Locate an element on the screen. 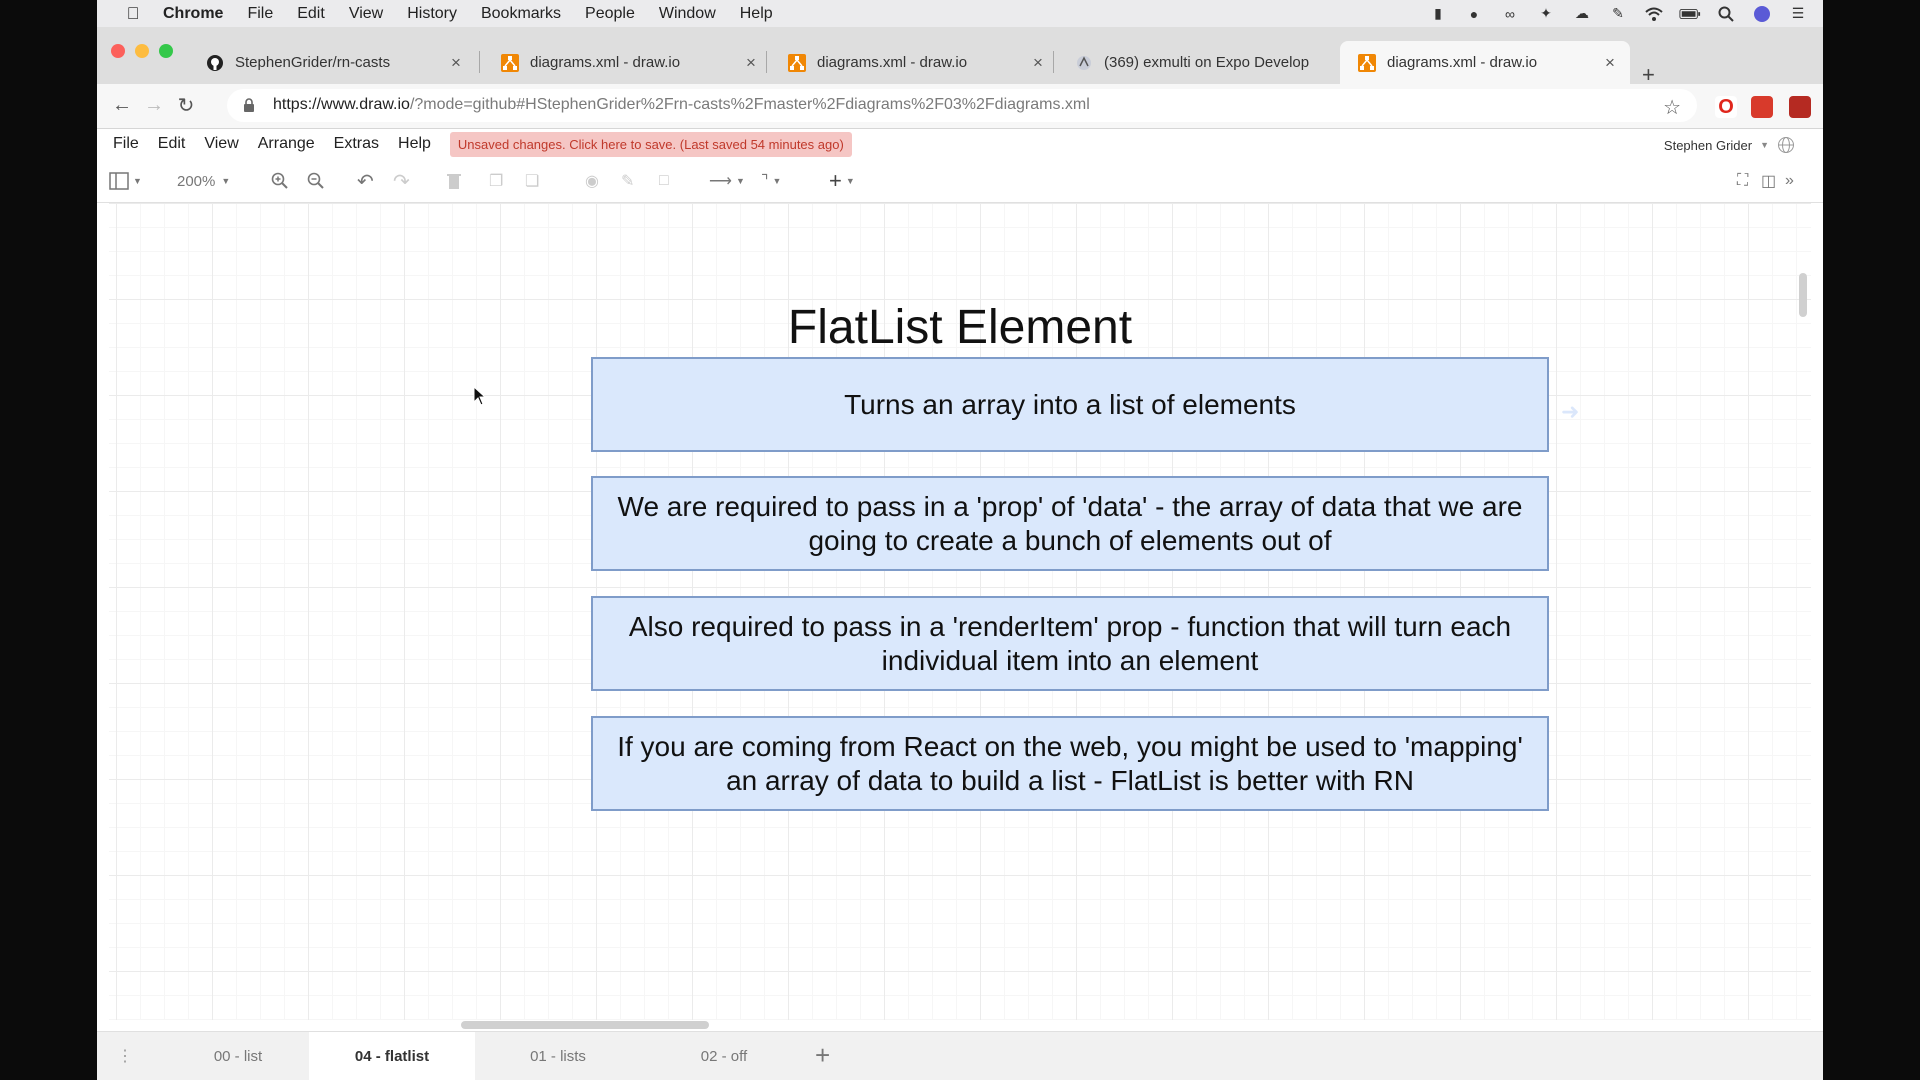 The width and height of the screenshot is (1920, 1080). fill-color-icon: ◉ is located at coordinates (592, 181).